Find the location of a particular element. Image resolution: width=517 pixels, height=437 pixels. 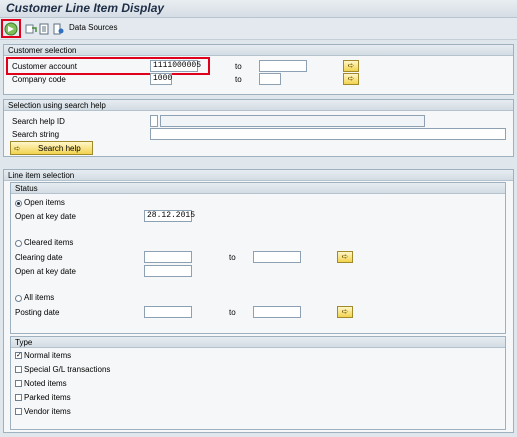

search-help-button: ➪ Search help is located at coordinates (51, 148).